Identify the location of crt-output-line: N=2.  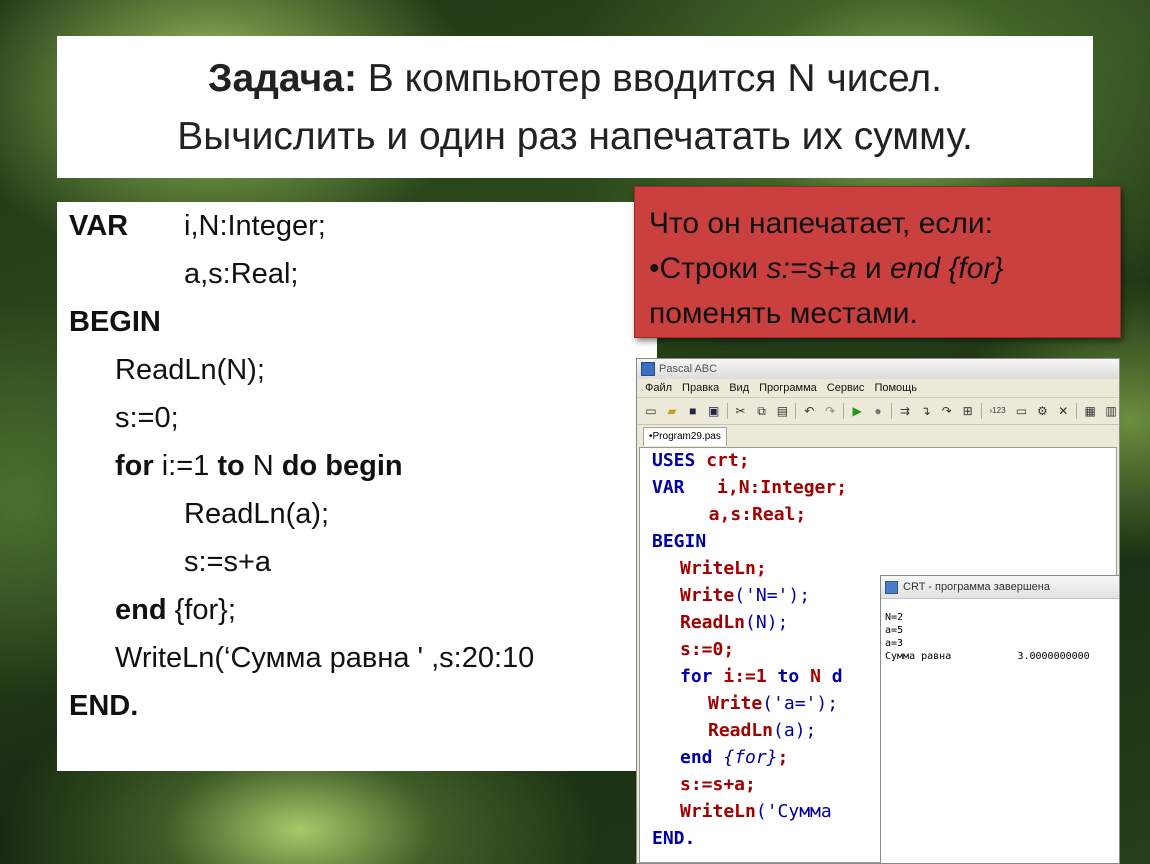
(894, 617).